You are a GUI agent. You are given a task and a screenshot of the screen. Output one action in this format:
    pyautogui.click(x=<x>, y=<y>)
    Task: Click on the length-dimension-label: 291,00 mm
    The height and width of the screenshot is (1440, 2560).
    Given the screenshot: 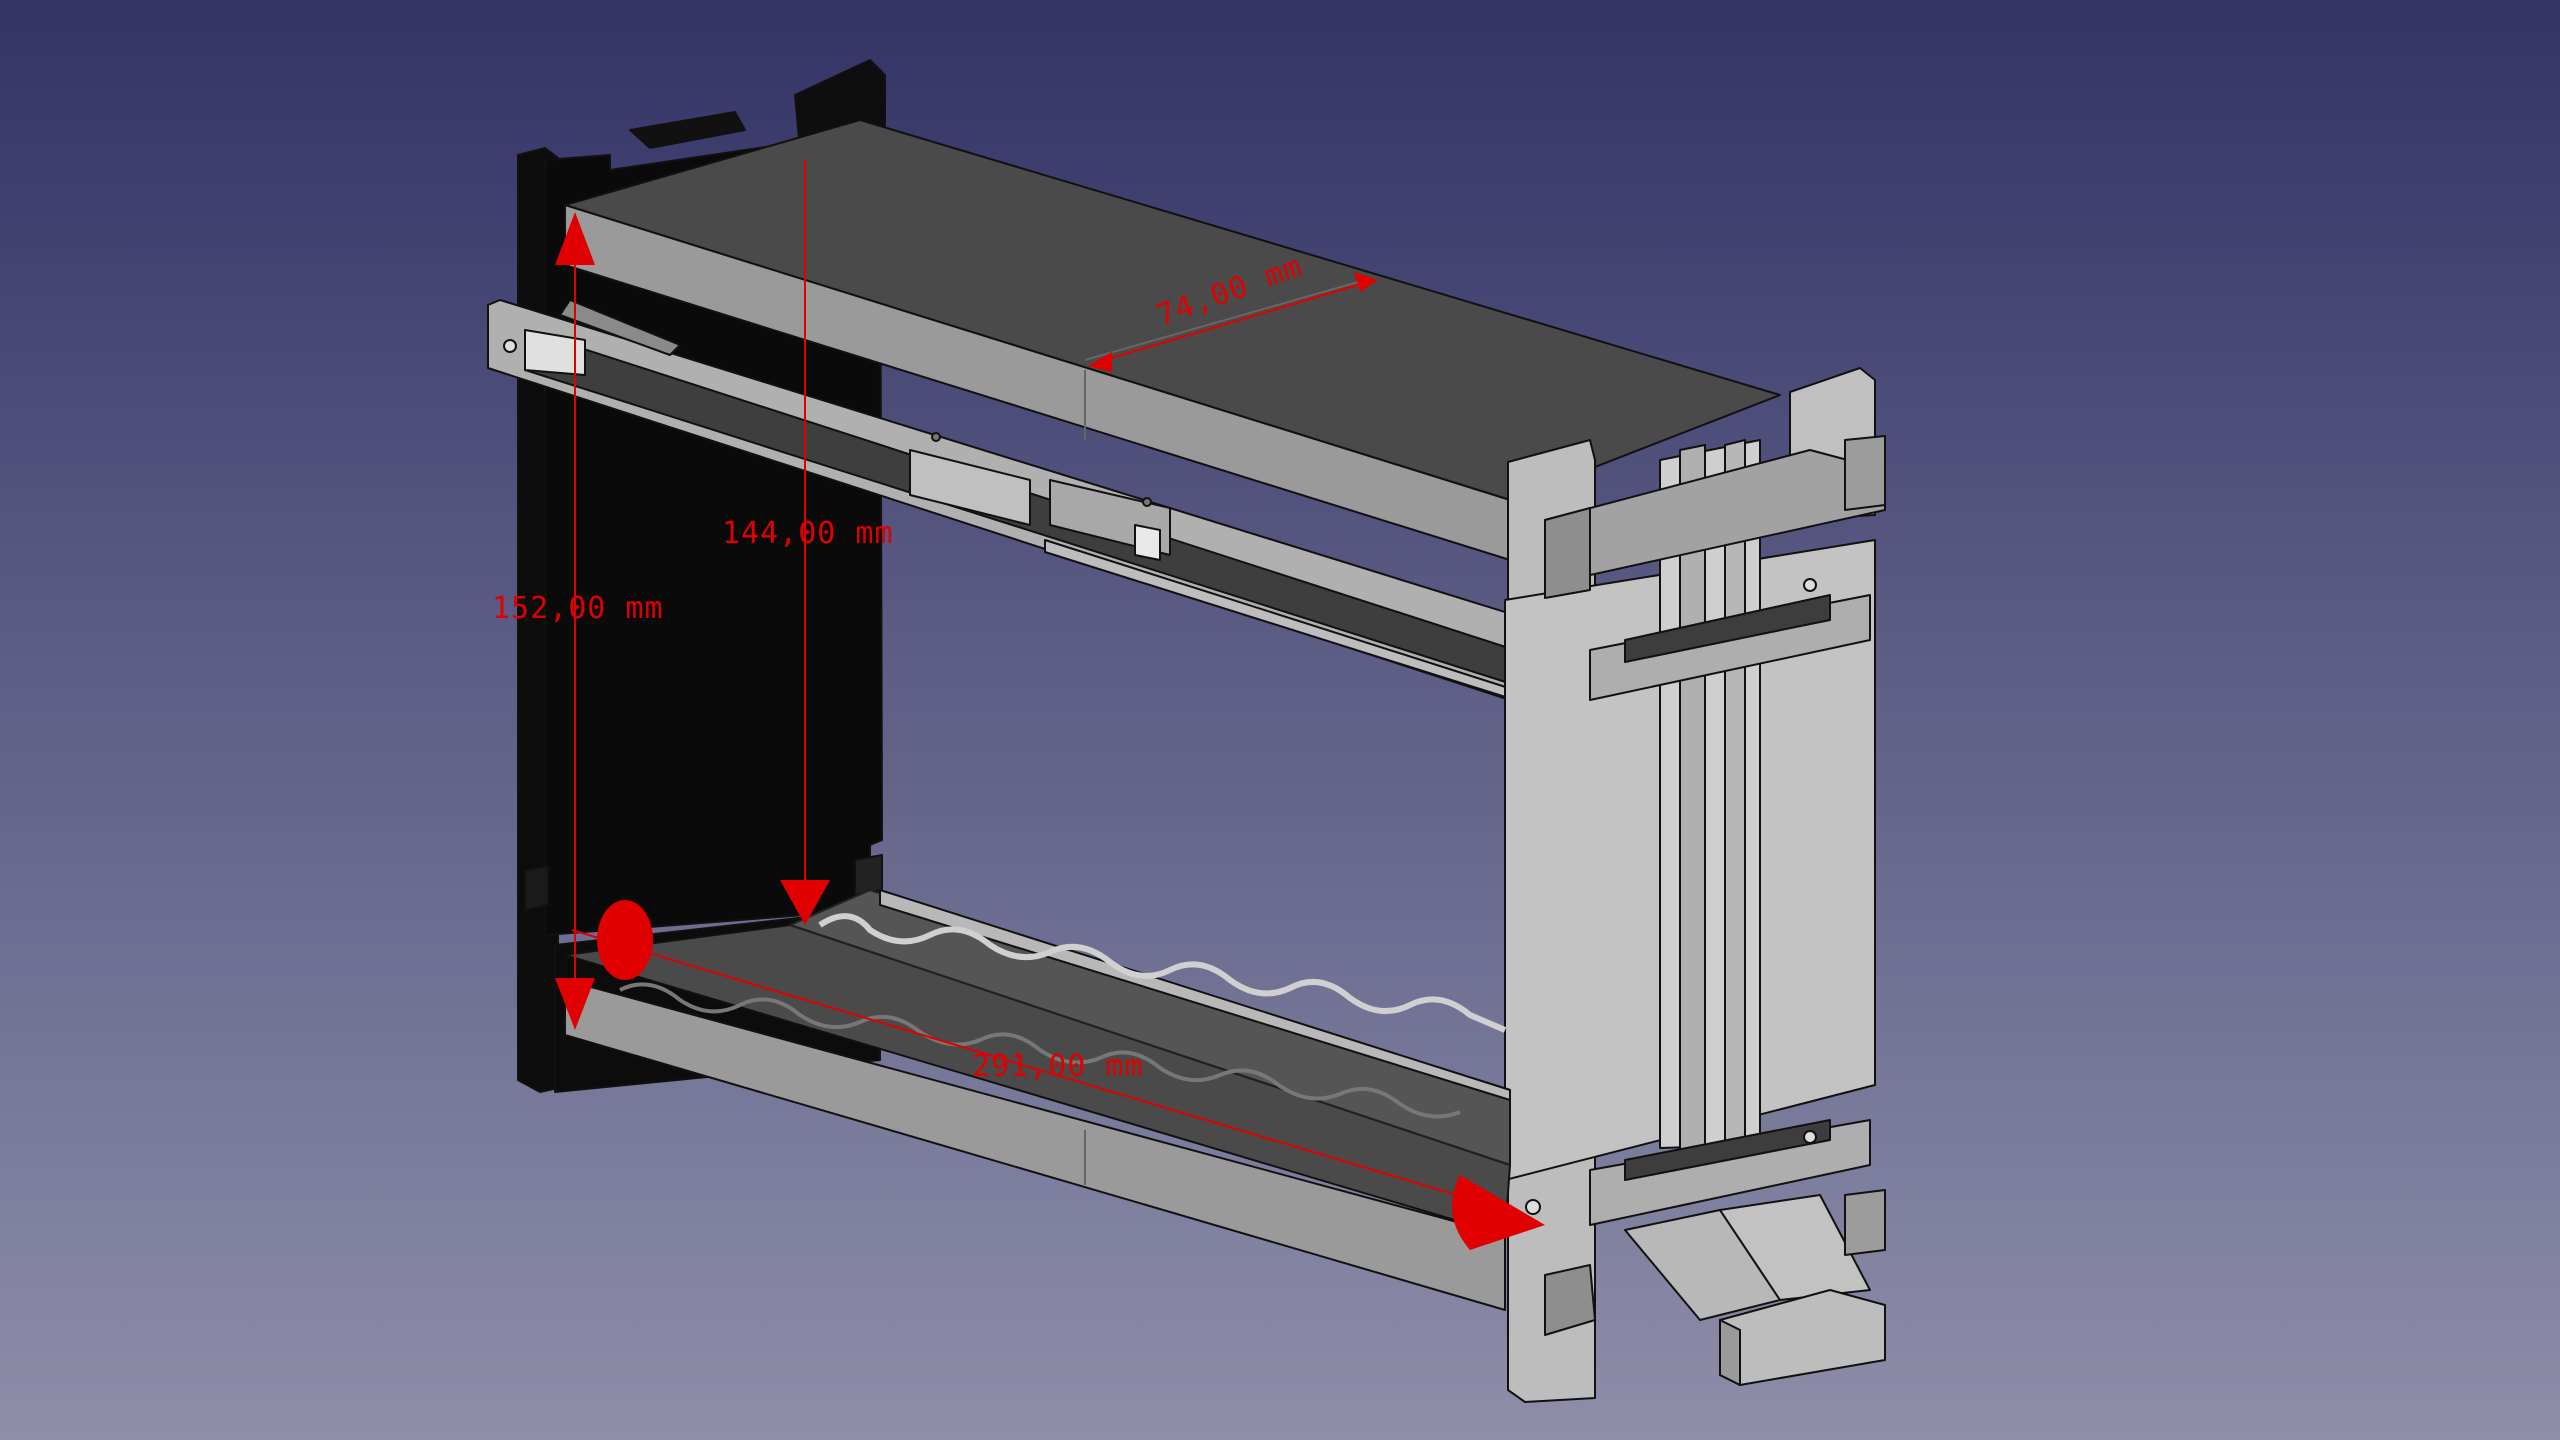 What is the action you would take?
    pyautogui.click(x=1058, y=1066)
    